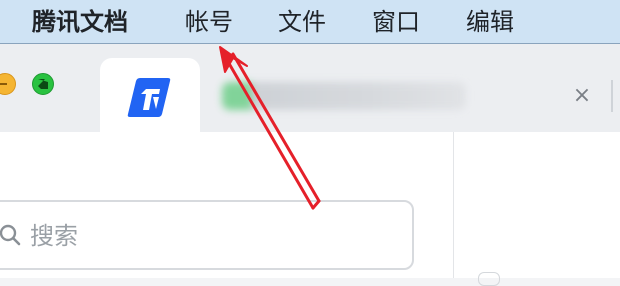 The height and width of the screenshot is (286, 620). Describe the element at coordinates (43, 84) in the screenshot. I see `fullscreen-button` at that location.